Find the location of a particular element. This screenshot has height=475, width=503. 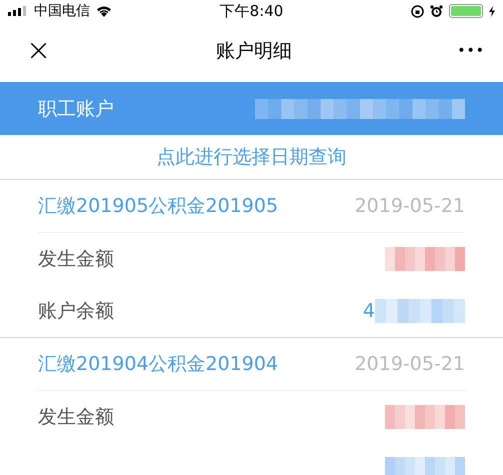

signal-icon is located at coordinates (18, 11).